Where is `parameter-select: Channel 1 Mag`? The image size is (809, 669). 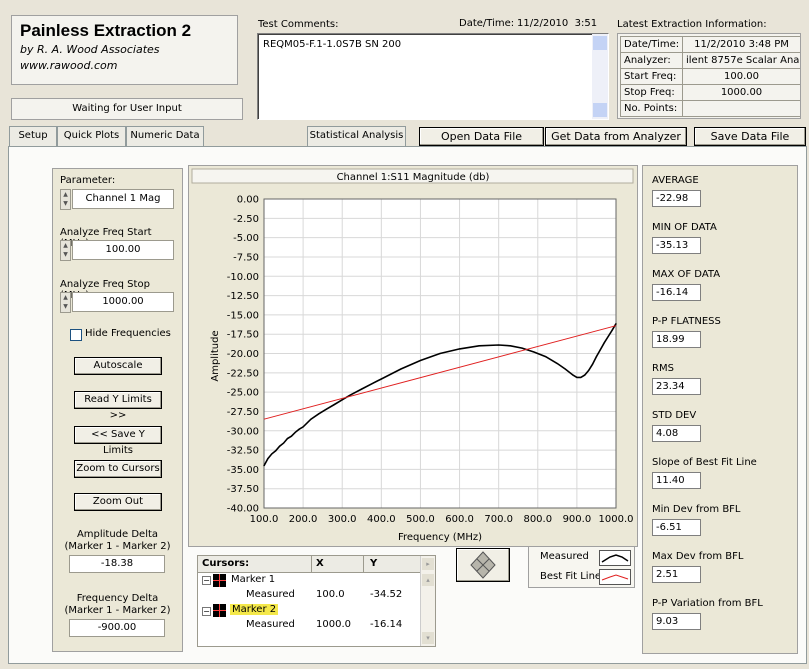 parameter-select: Channel 1 Mag is located at coordinates (123, 199).